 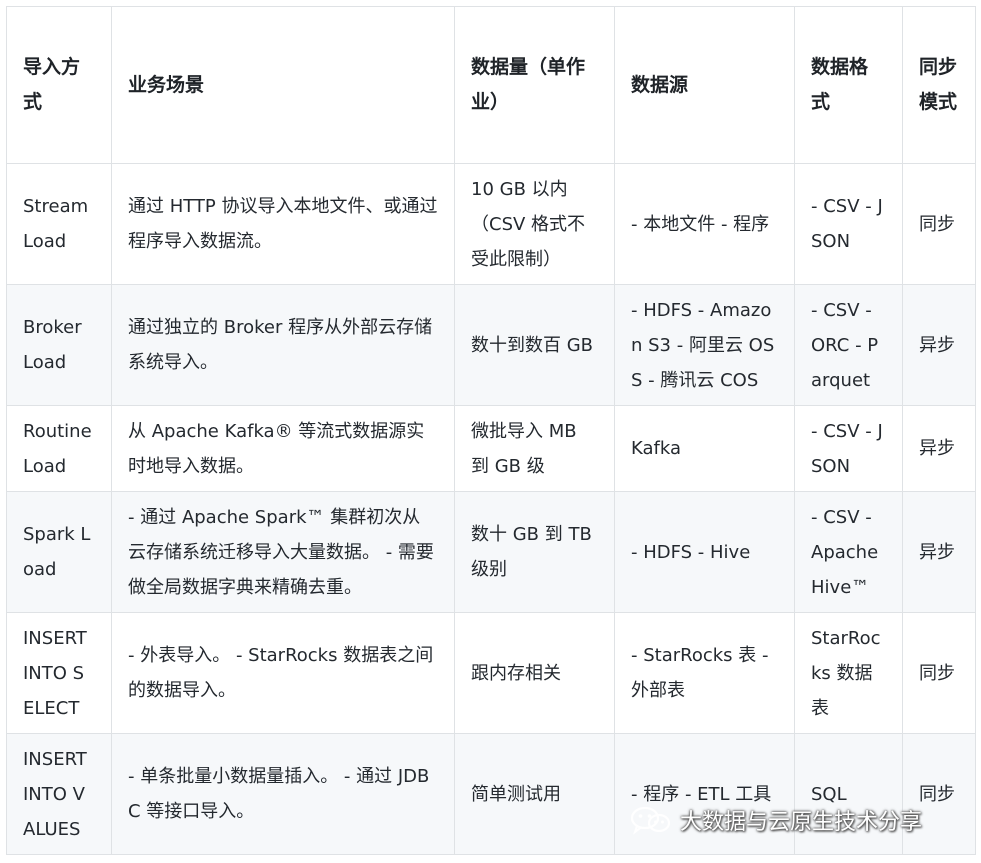 What do you see at coordinates (534, 552) in the screenshot?
I see `cell-data-volume: 数十 GB 到 TB 级别` at bounding box center [534, 552].